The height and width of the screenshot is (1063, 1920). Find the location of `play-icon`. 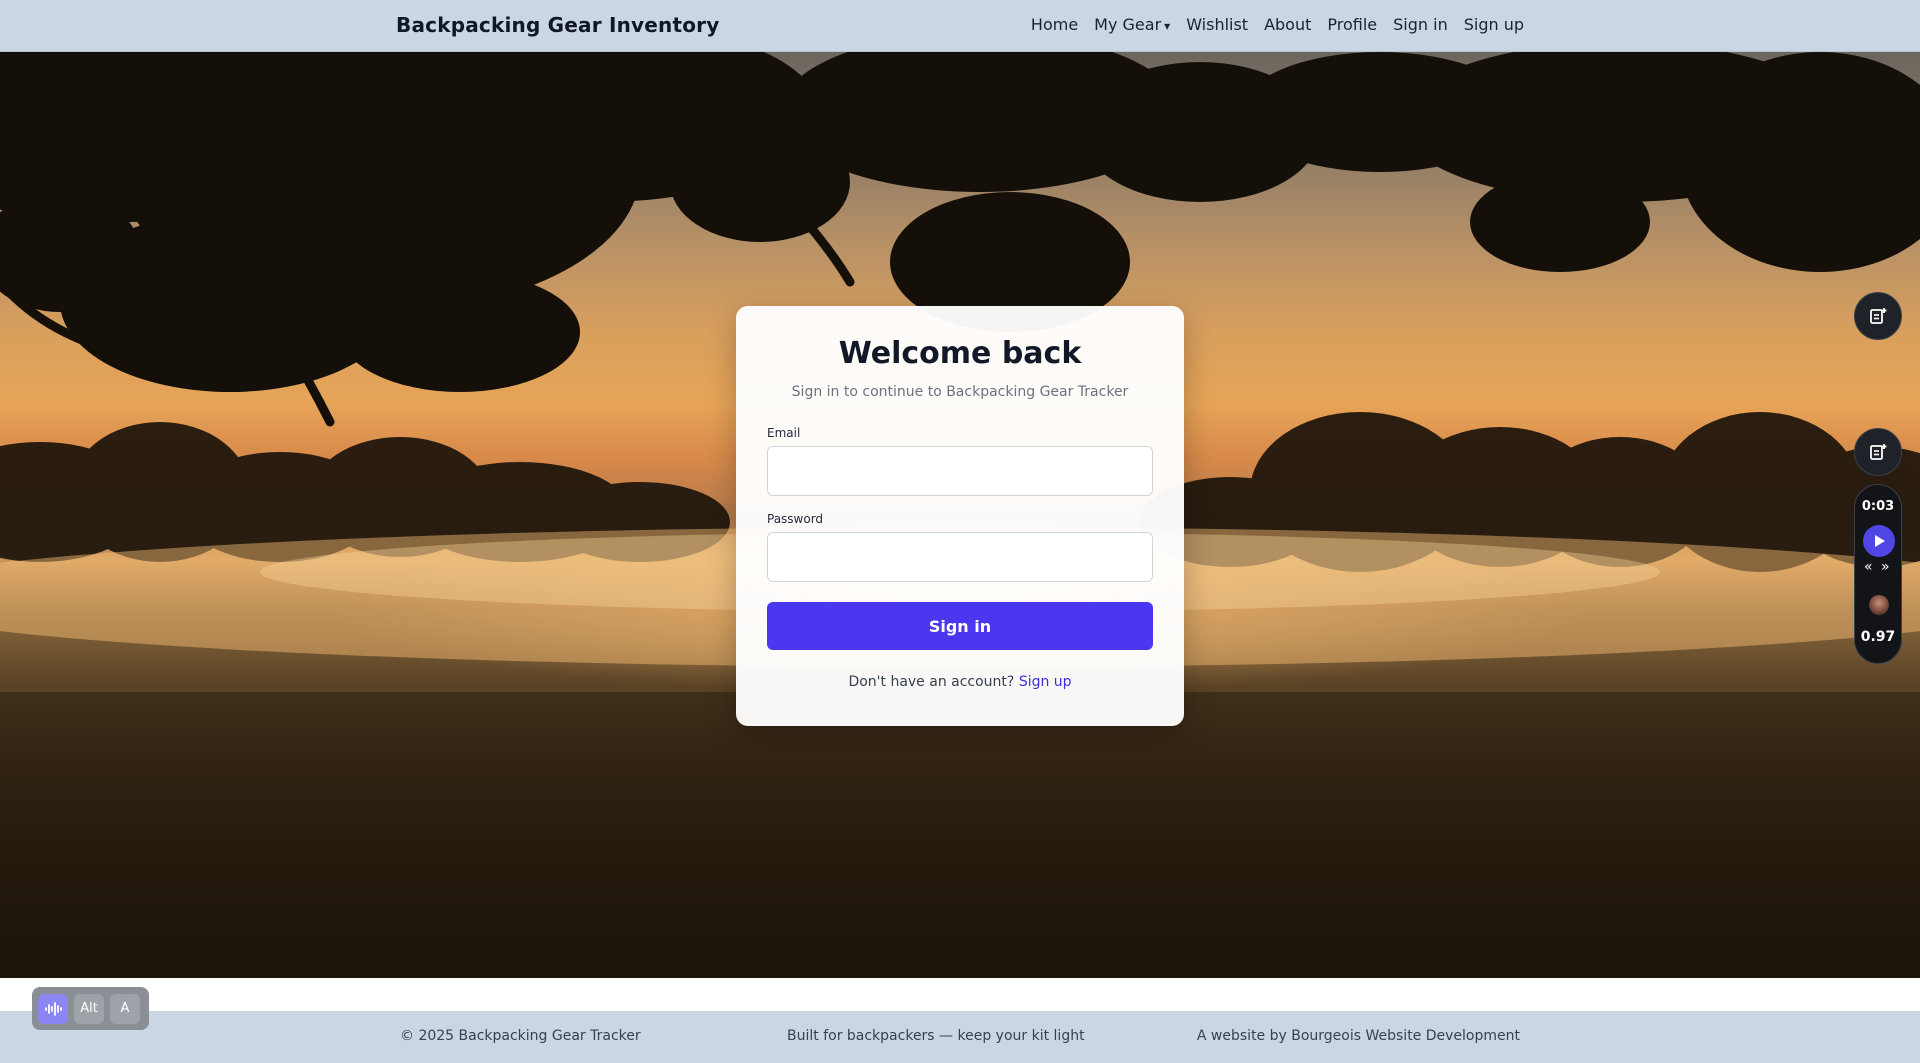

play-icon is located at coordinates (1880, 541).